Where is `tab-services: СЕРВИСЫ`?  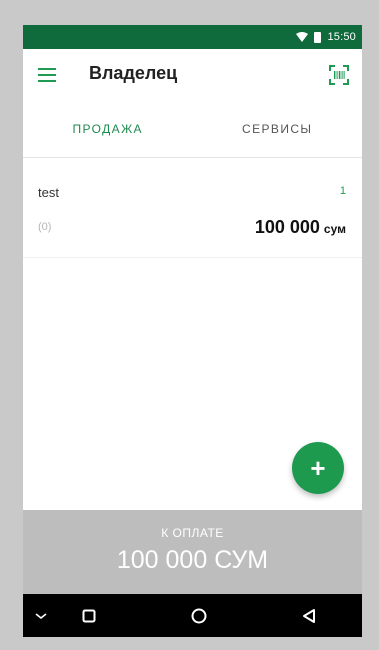 tab-services: СЕРВИСЫ is located at coordinates (278, 129).